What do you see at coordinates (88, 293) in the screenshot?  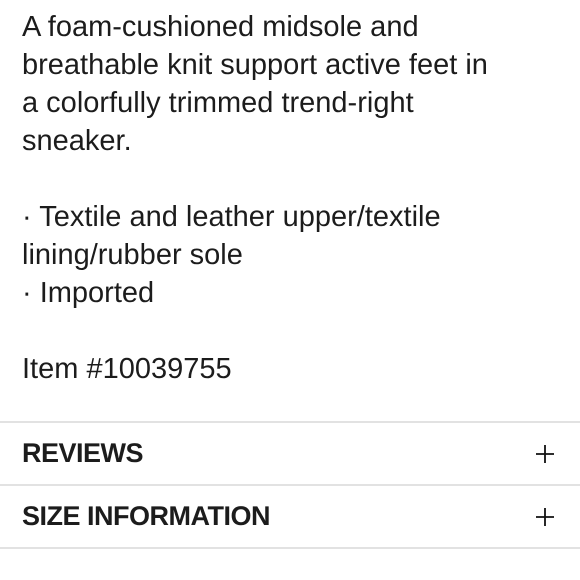 I see `feature-text: · Imported` at bounding box center [88, 293].